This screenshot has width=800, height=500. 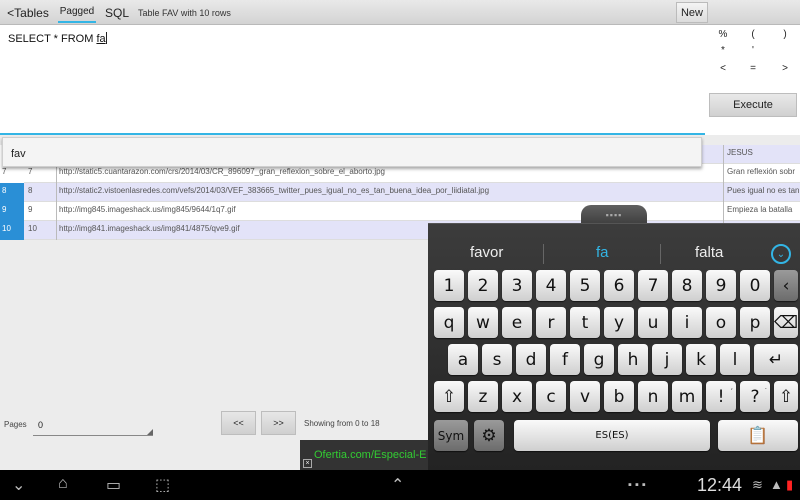 What do you see at coordinates (106, 38) in the screenshot?
I see `text-caret` at bounding box center [106, 38].